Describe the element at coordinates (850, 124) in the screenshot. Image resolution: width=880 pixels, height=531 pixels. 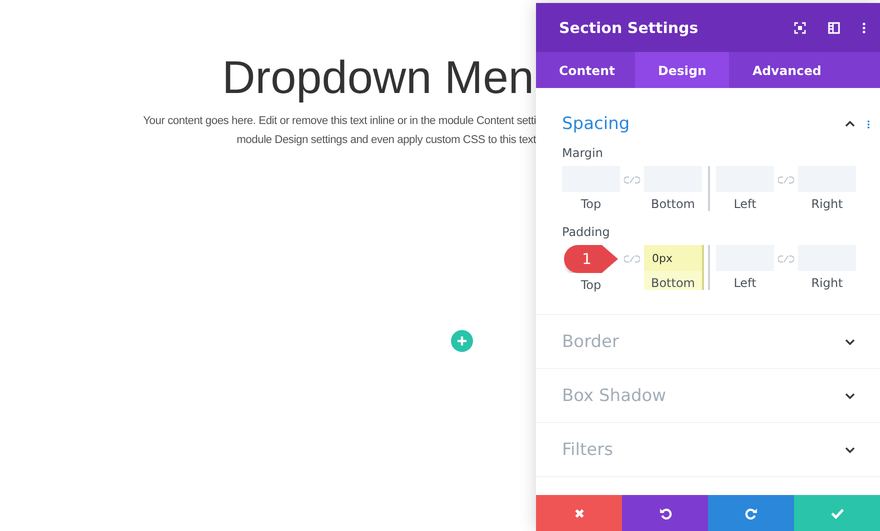
I see `chevron-up-icon` at that location.